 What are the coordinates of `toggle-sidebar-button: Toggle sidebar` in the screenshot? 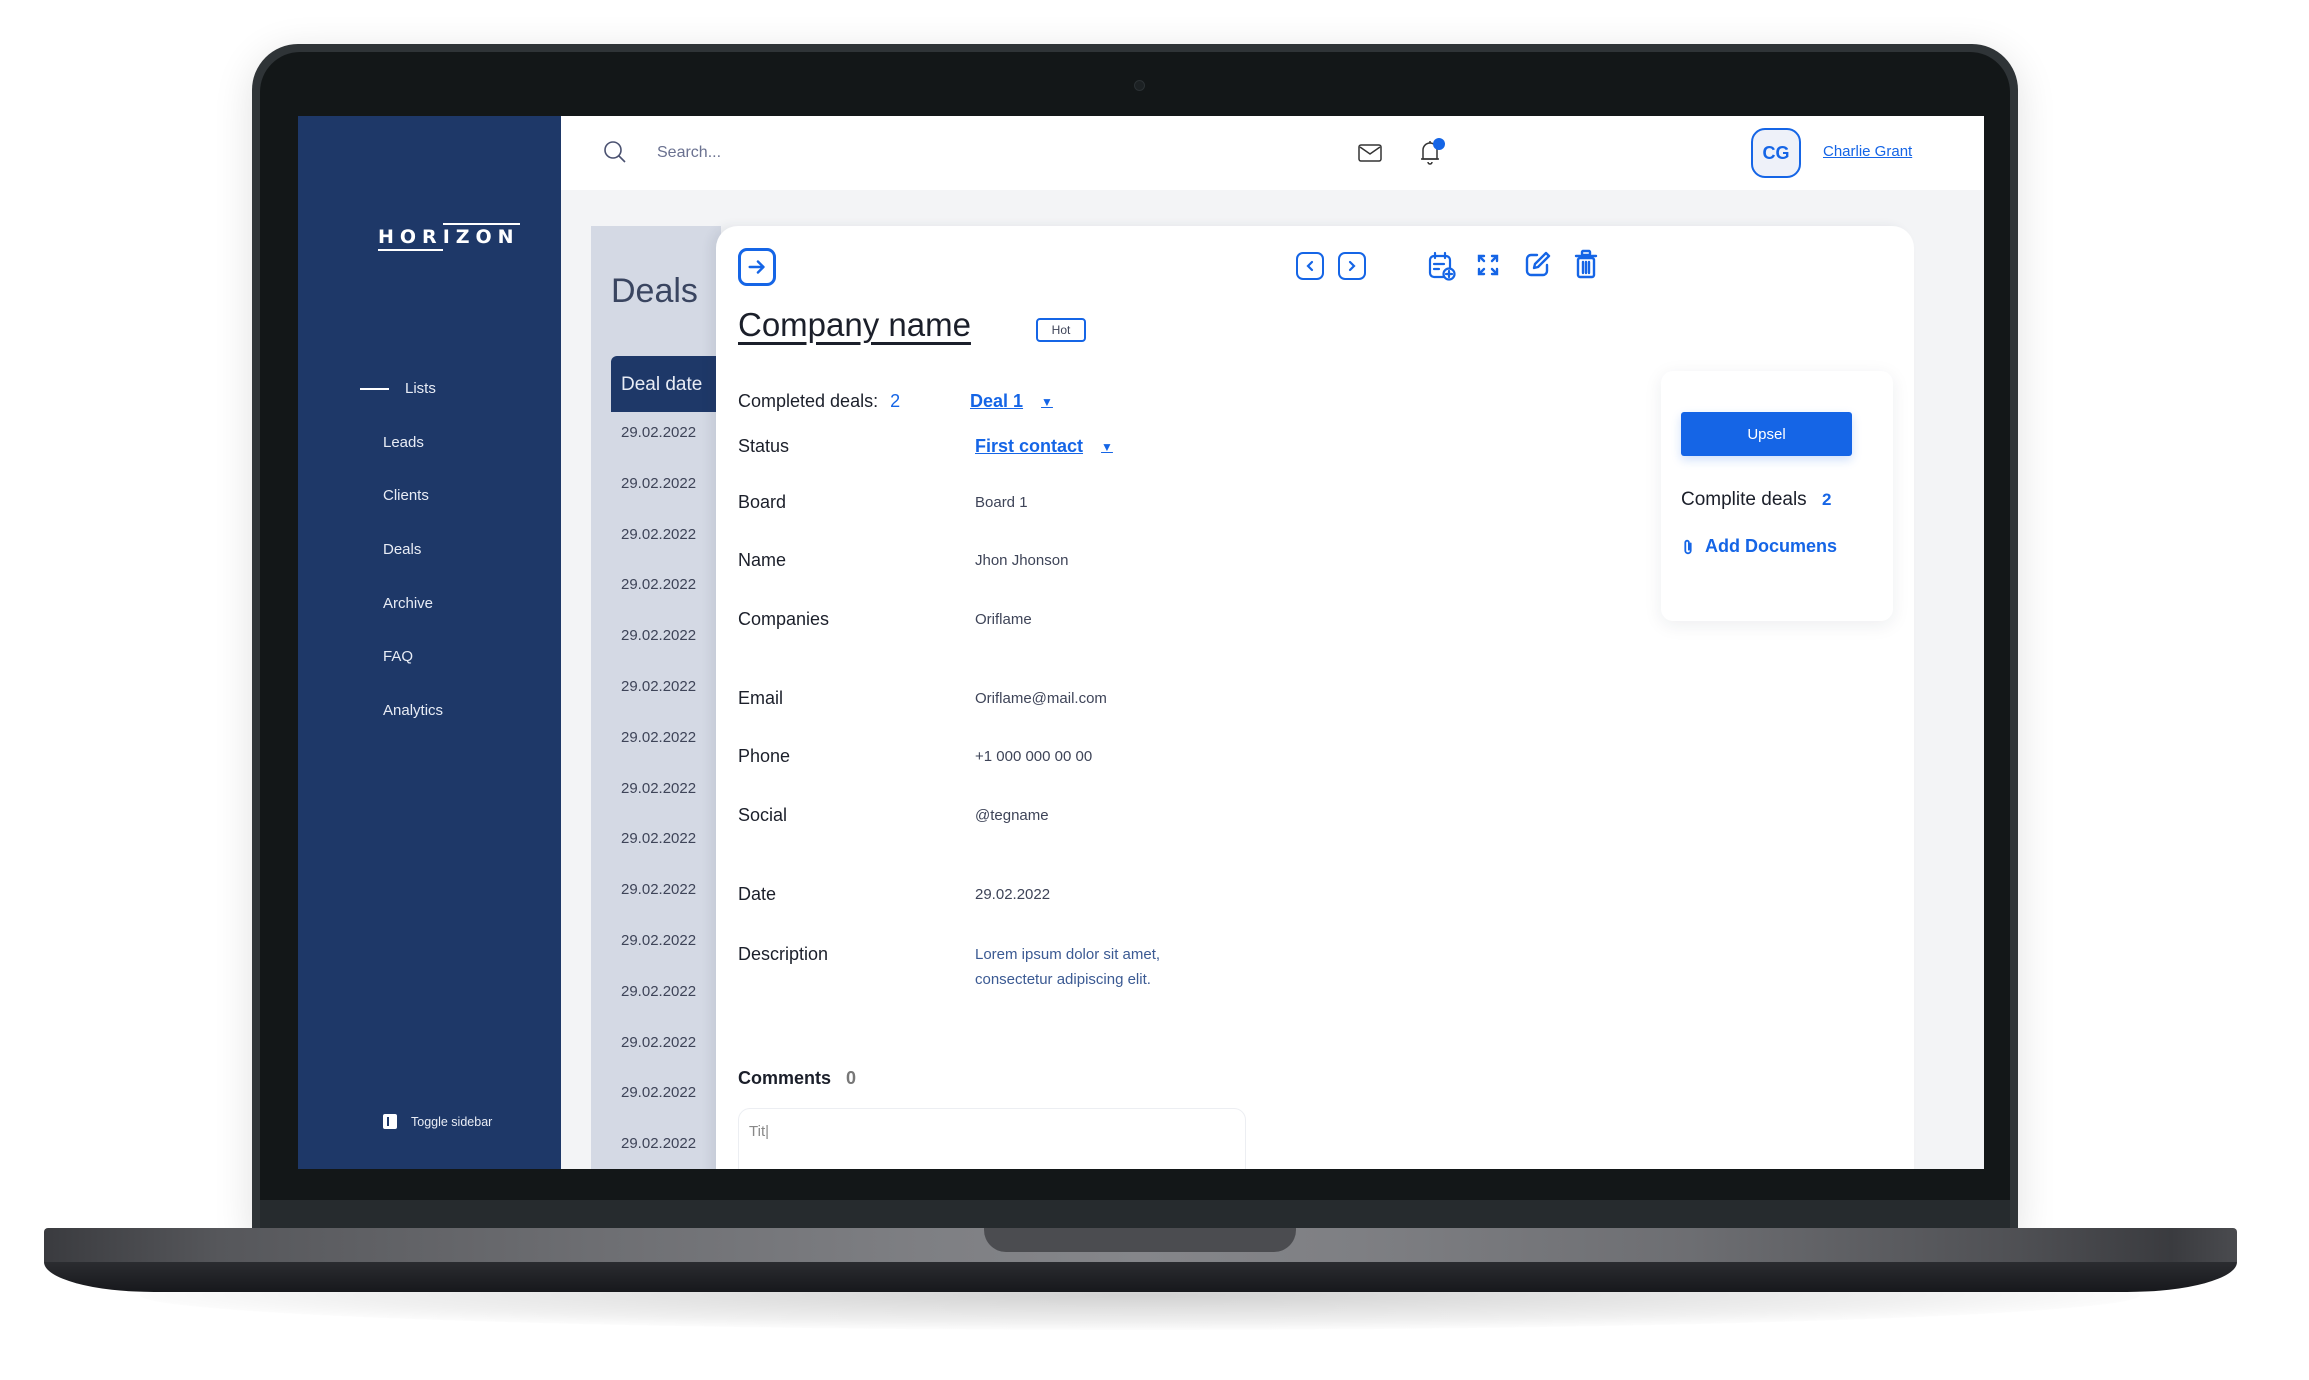 It's located at (437, 1121).